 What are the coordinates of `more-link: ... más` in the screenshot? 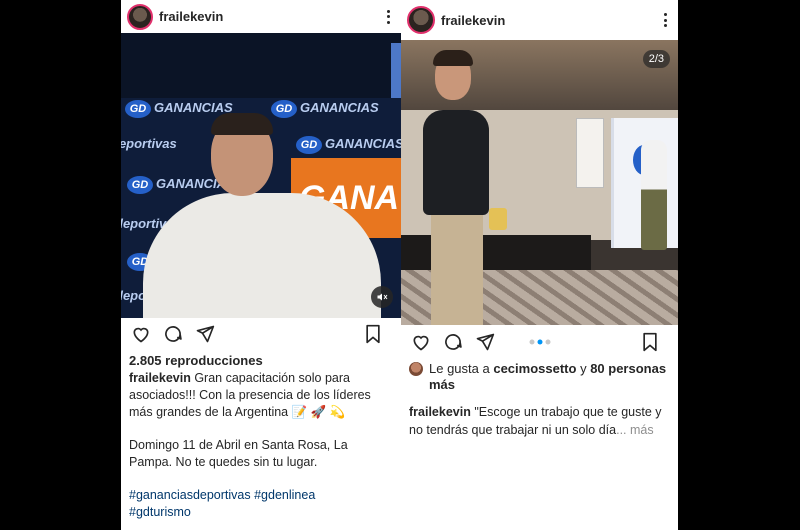 It's located at (635, 430).